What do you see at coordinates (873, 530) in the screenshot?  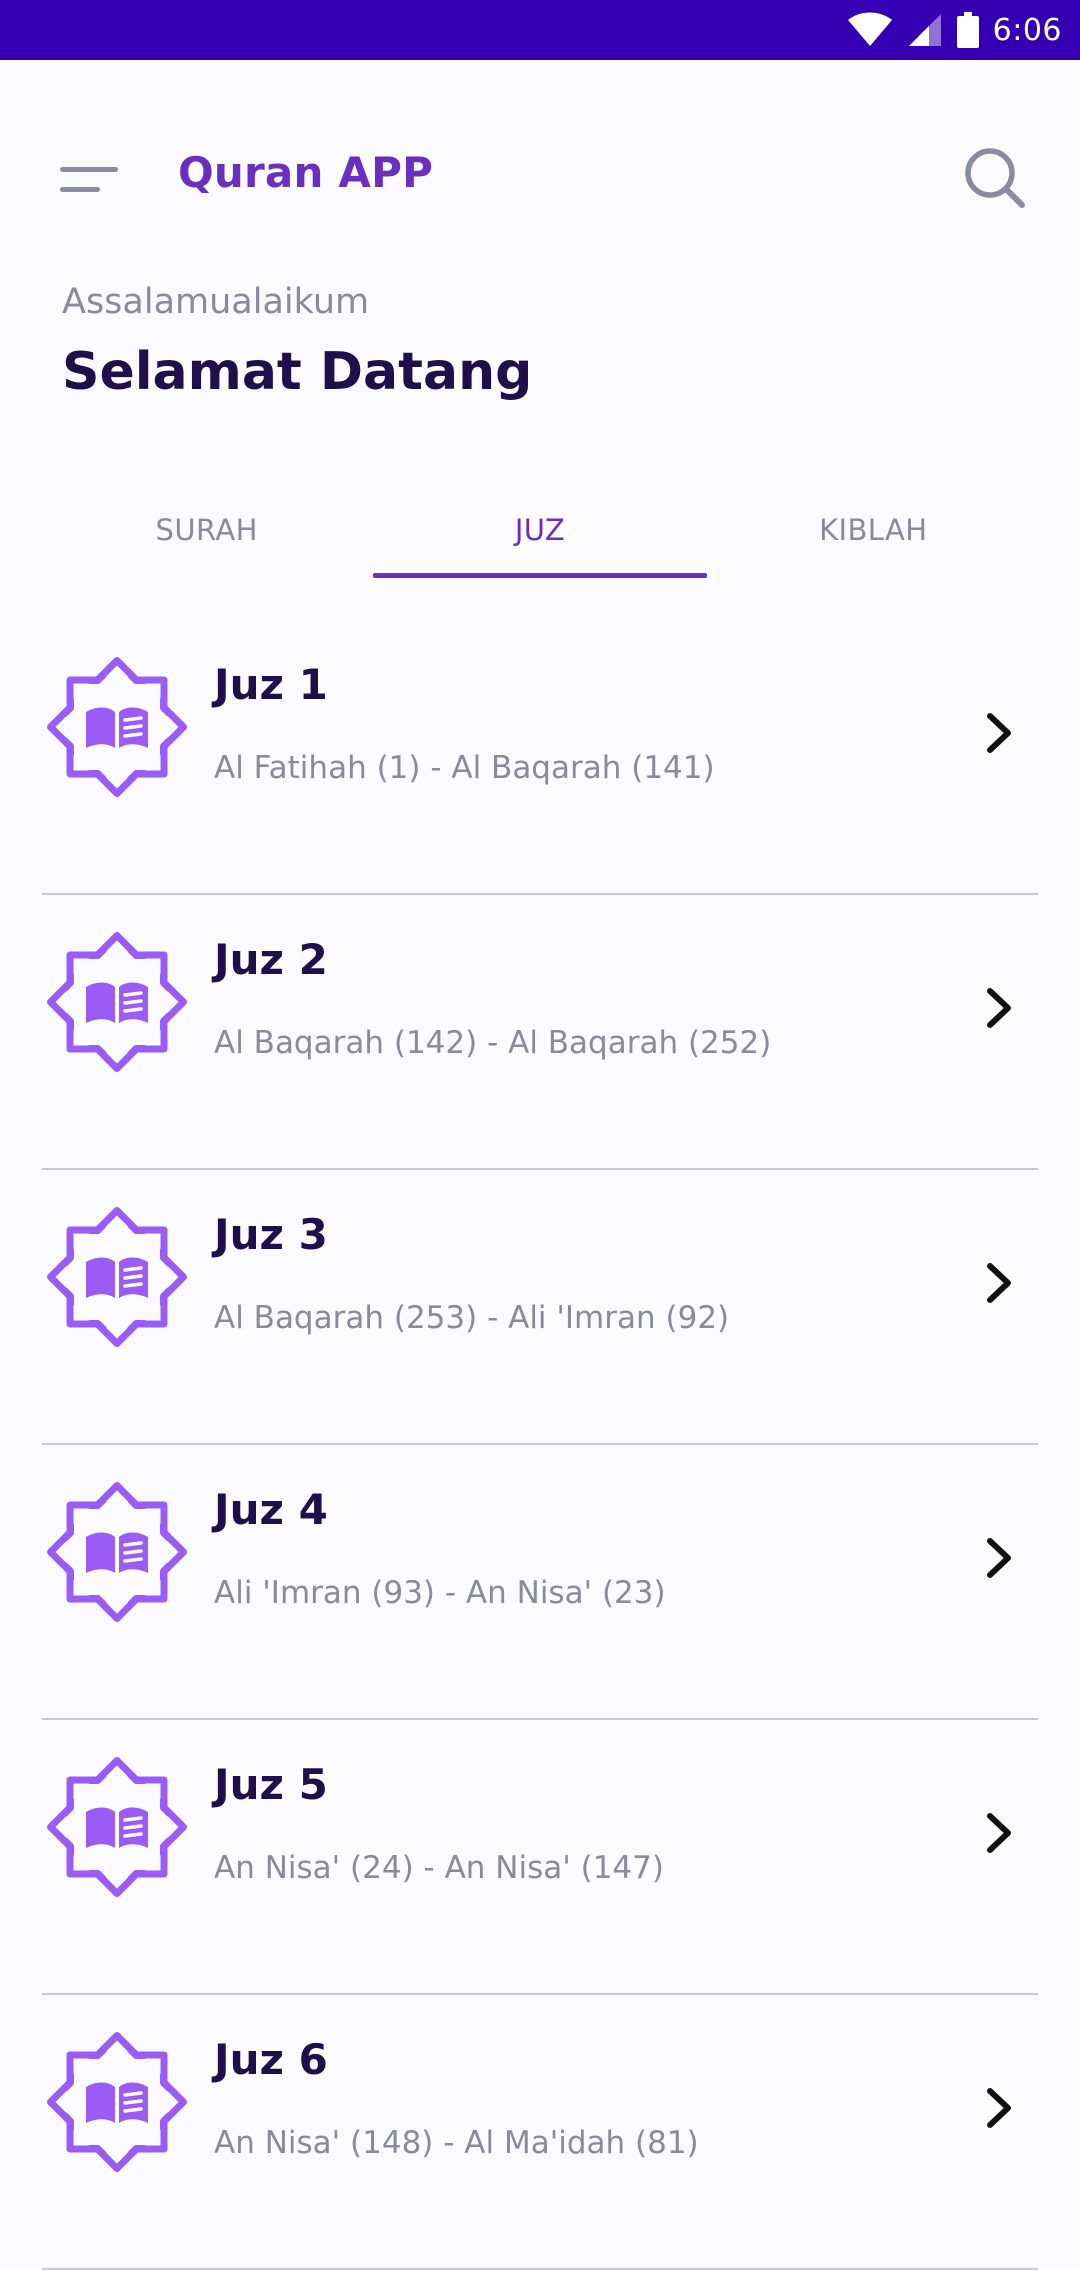 I see `tab-kiblah: KIBLAH` at bounding box center [873, 530].